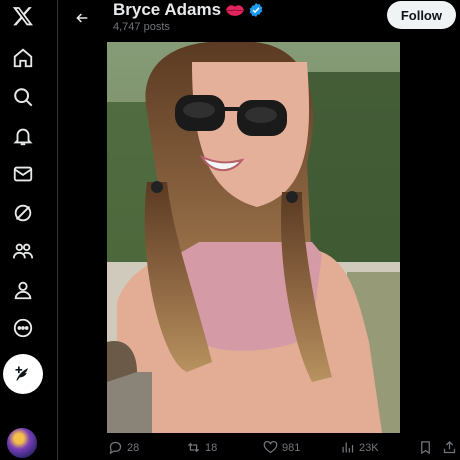  I want to click on share-icon, so click(449, 447).